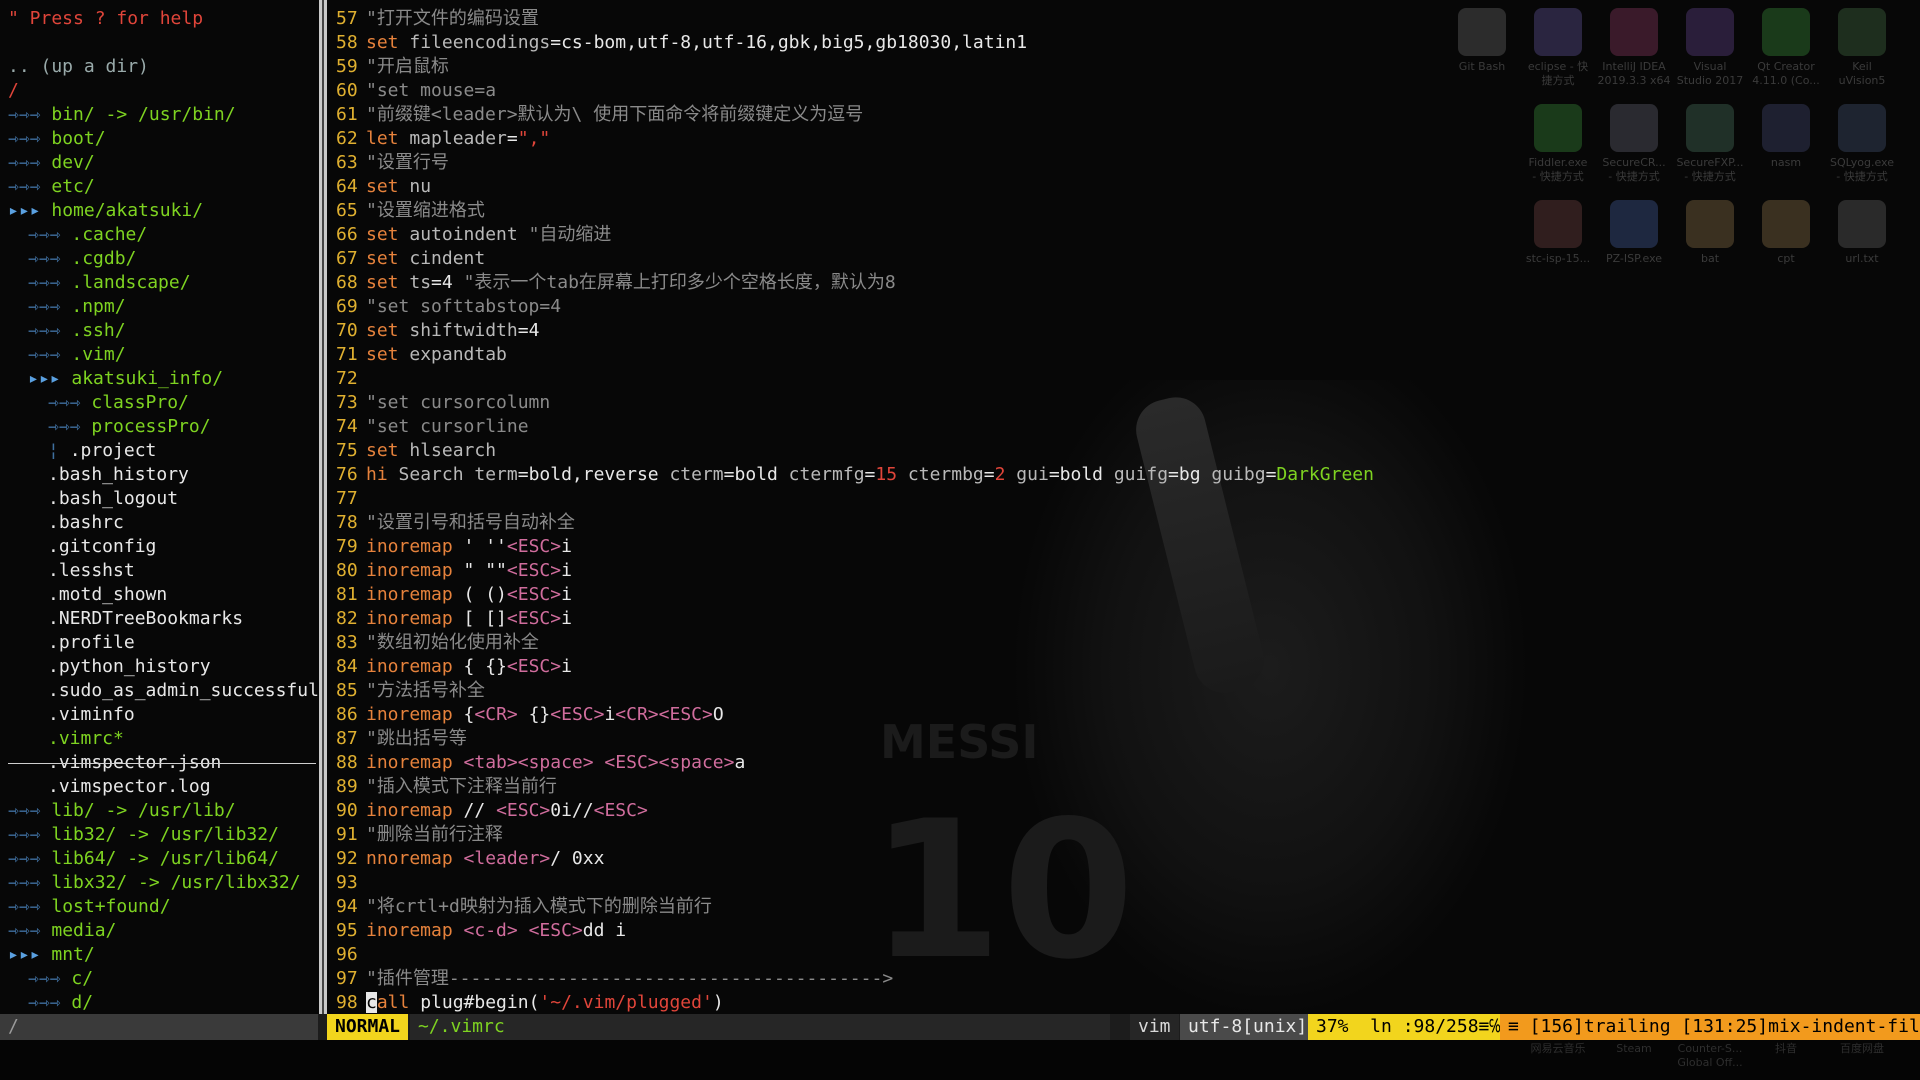 This screenshot has width=1920, height=1080. I want to click on code-line: 96, so click(351, 955).